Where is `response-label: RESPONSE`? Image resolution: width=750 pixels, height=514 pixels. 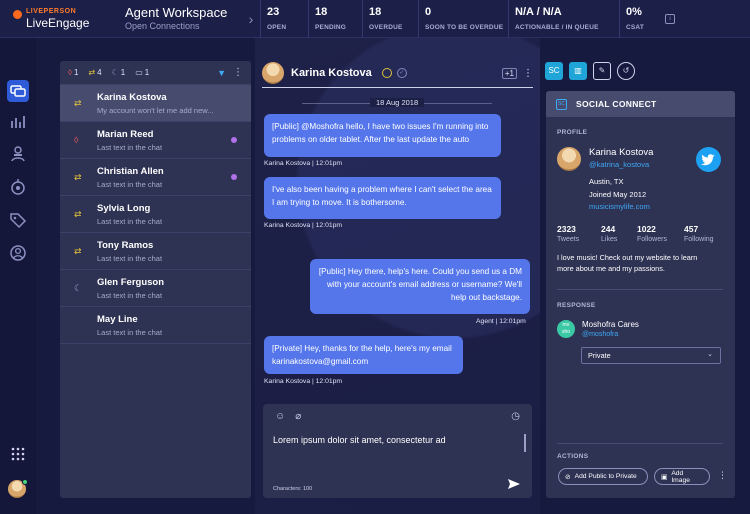 response-label: RESPONSE is located at coordinates (576, 305).